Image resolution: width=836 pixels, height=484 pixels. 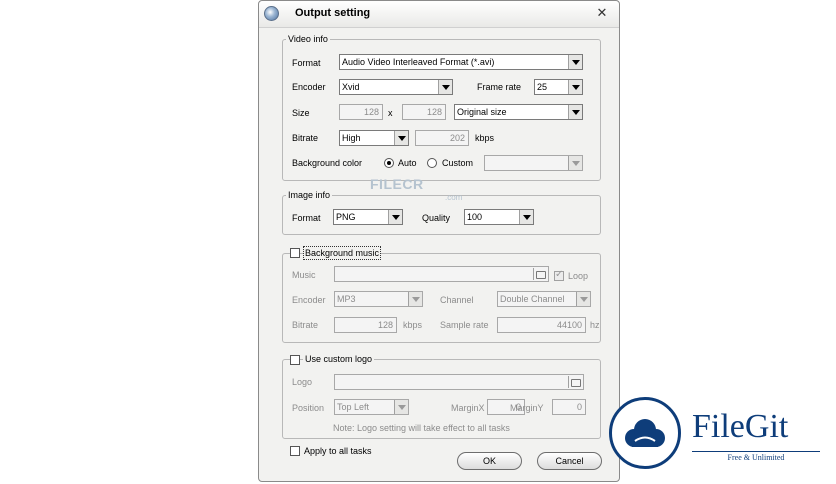 What do you see at coordinates (365, 325) in the screenshot?
I see `music-bitrate-field: 128` at bounding box center [365, 325].